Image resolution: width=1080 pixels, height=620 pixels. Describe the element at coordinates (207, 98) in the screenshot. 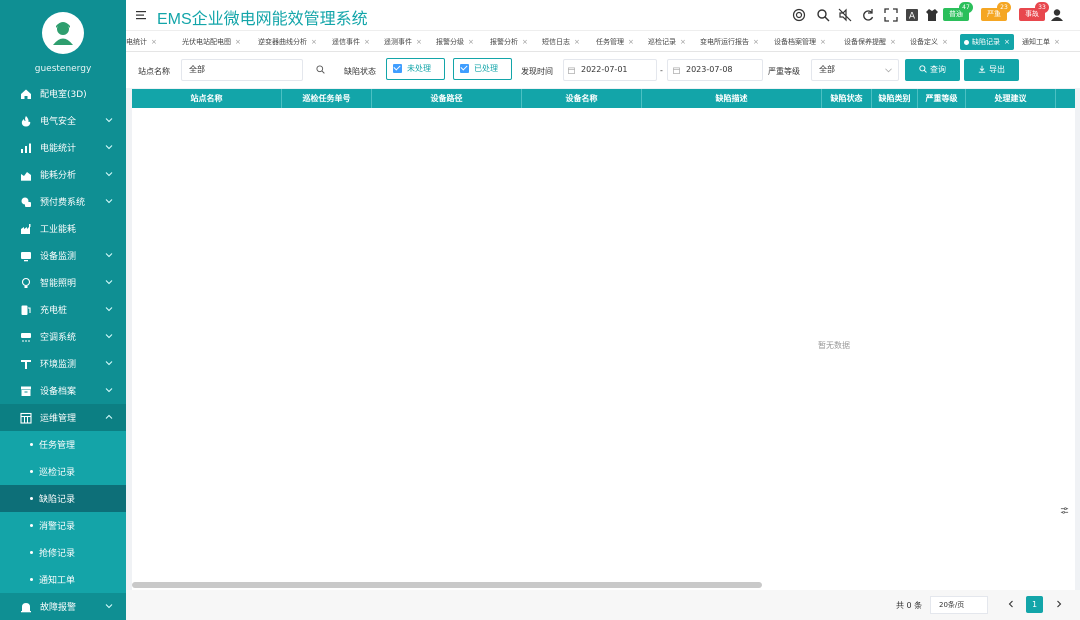

I see `column-header: 站点名称` at that location.